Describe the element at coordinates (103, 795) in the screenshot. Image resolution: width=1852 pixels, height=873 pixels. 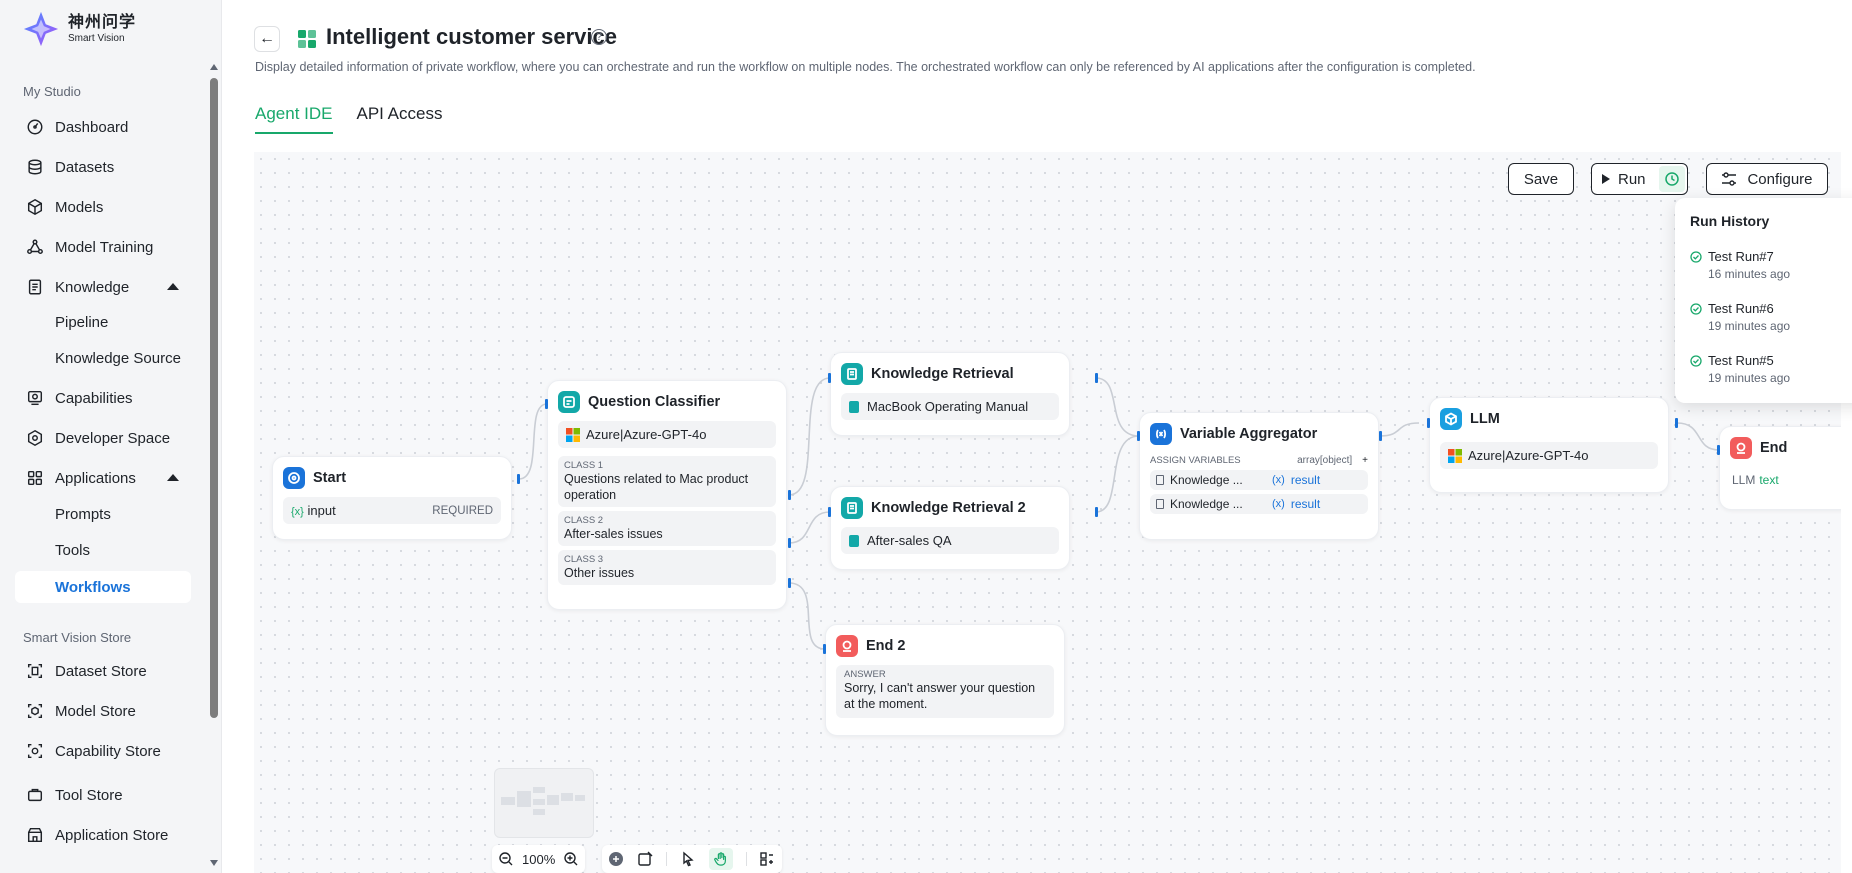
I see `sidebar-item-tool-store: Tool Store` at that location.